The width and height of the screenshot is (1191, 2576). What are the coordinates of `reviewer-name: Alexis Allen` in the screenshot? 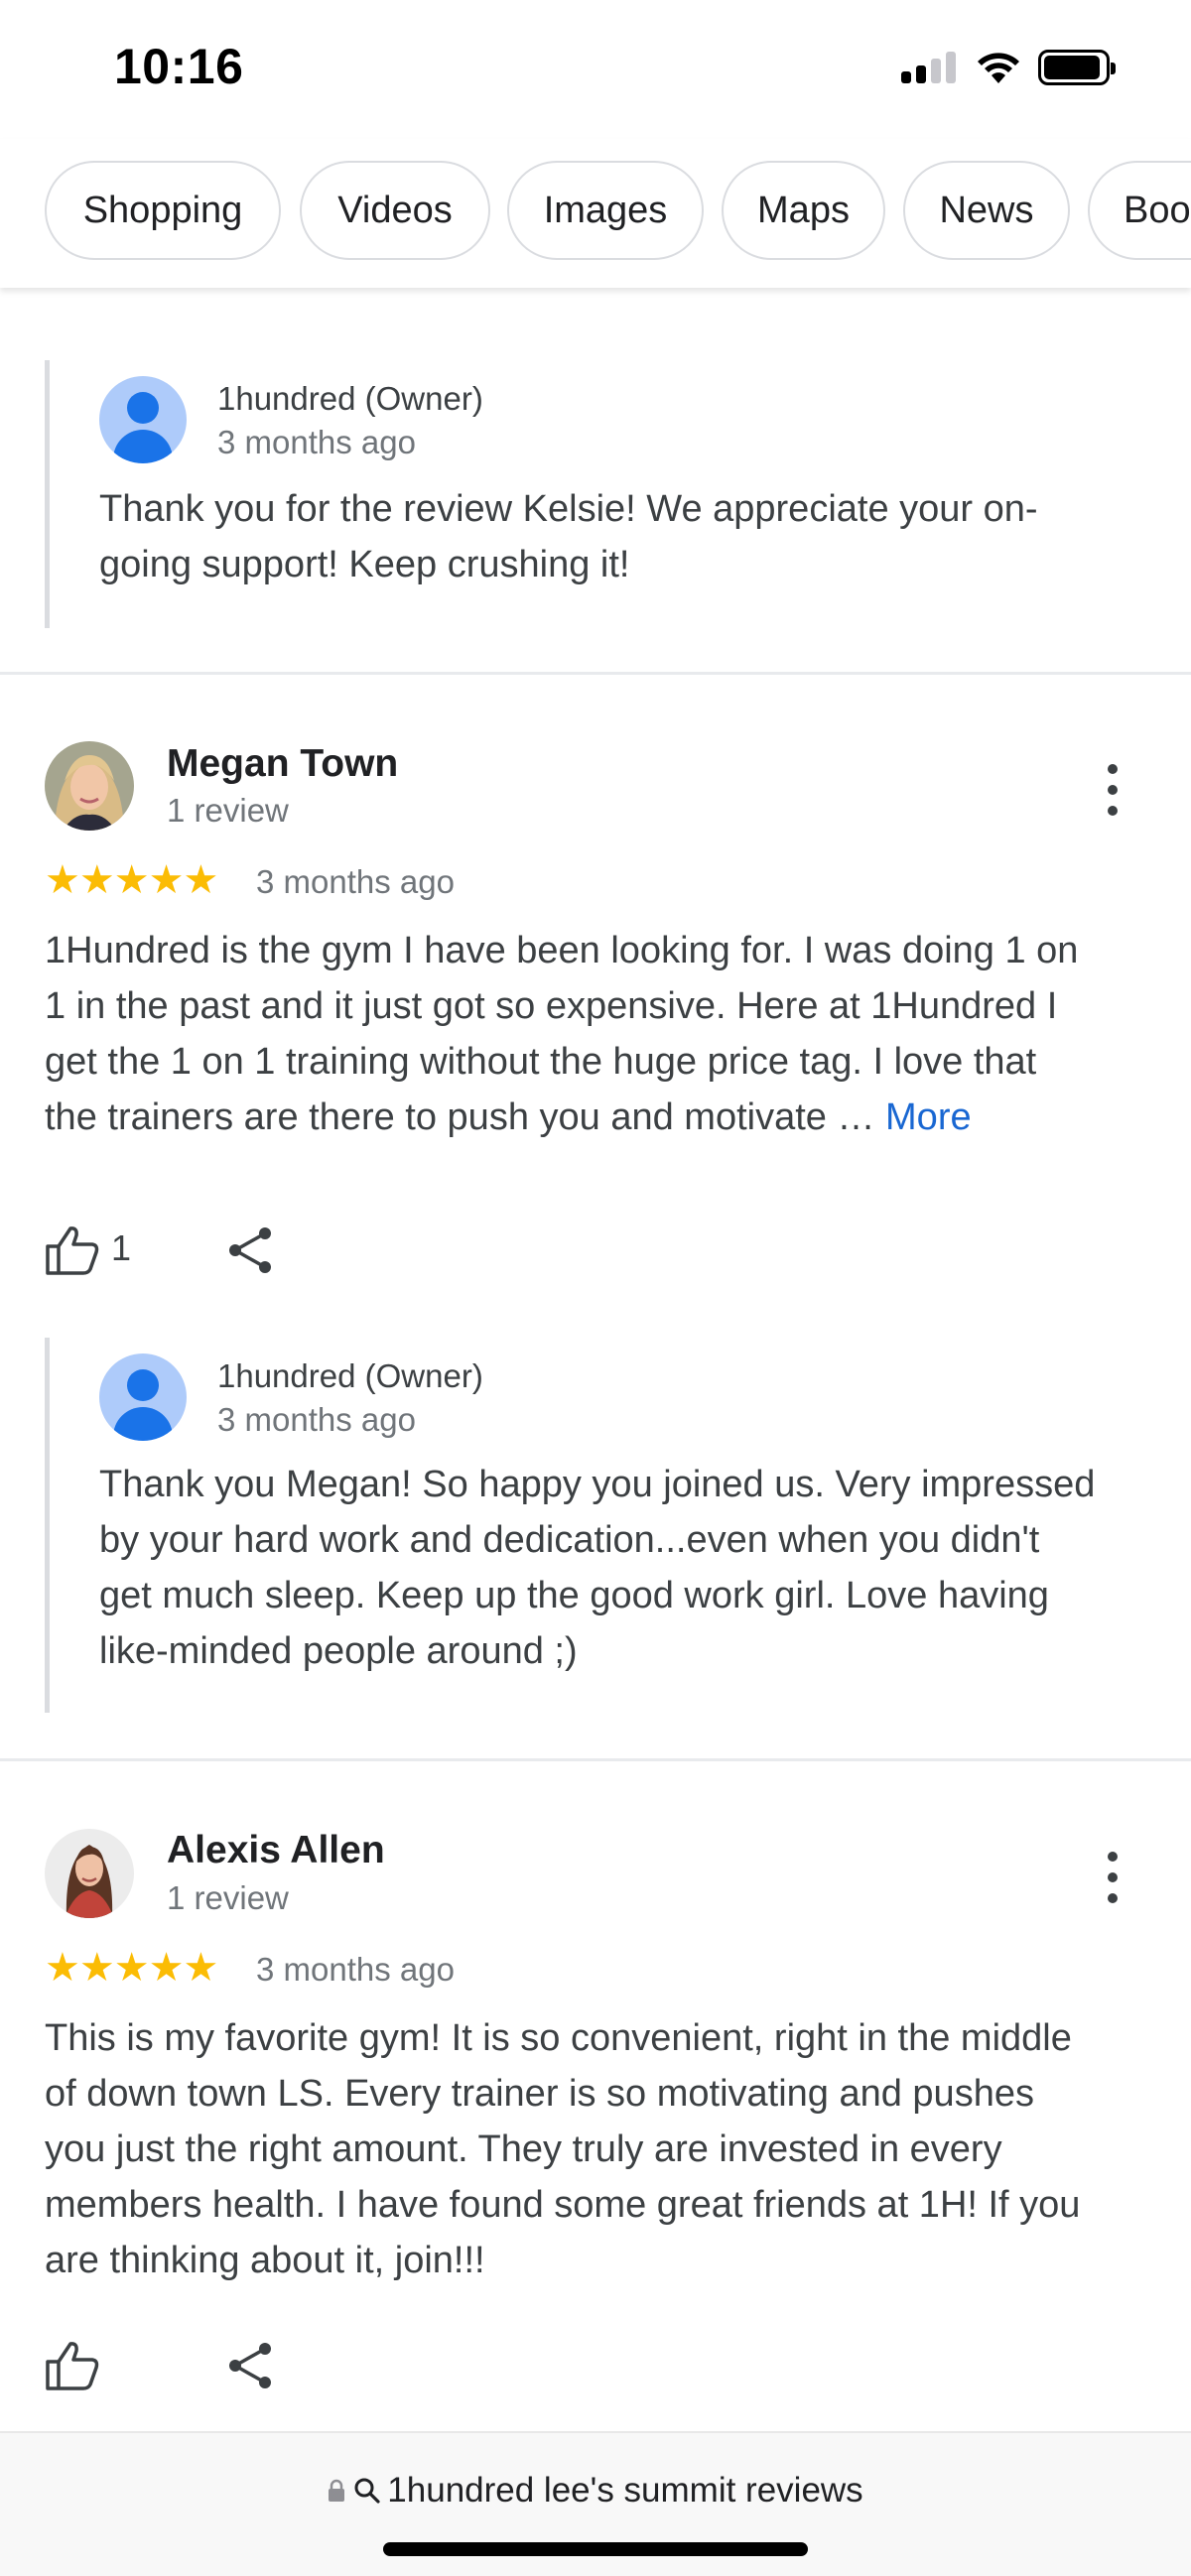 It's located at (276, 1851).